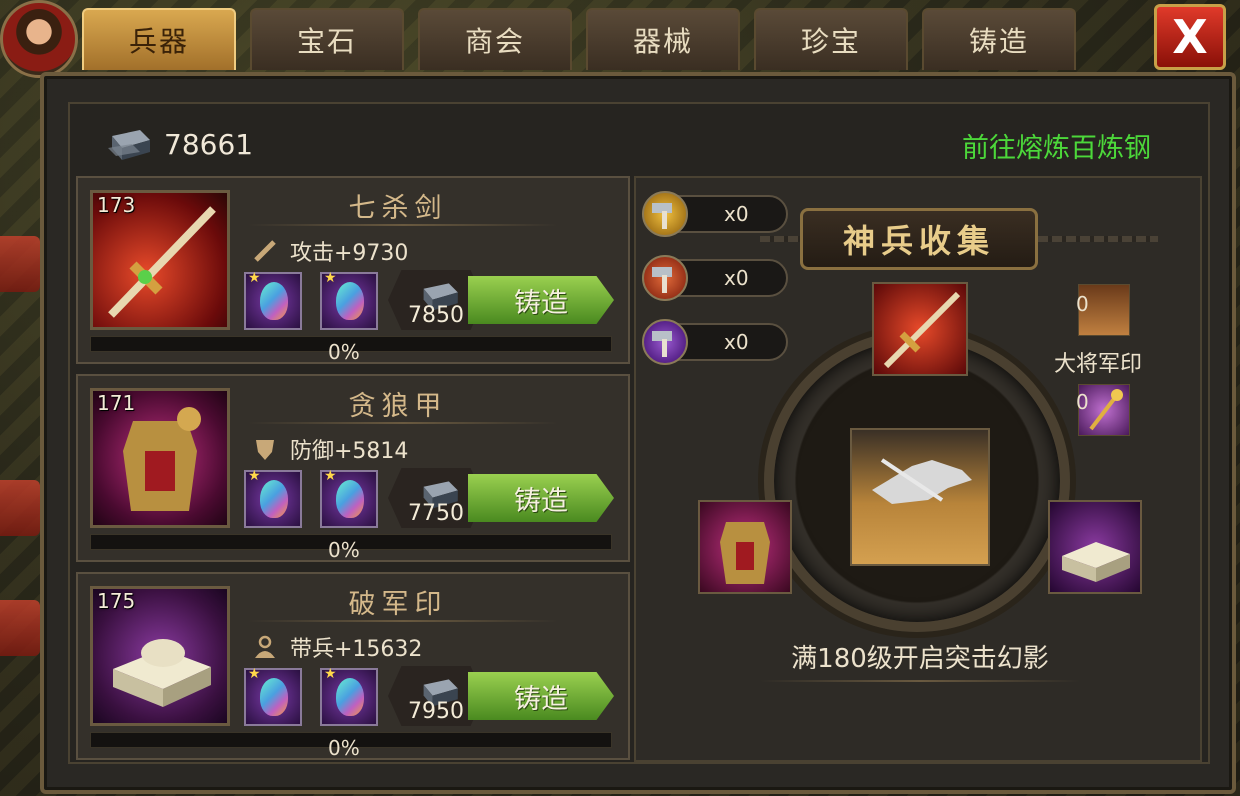 This screenshot has height=796, width=1240. I want to click on divine-weapon-silhouette, so click(920, 497).